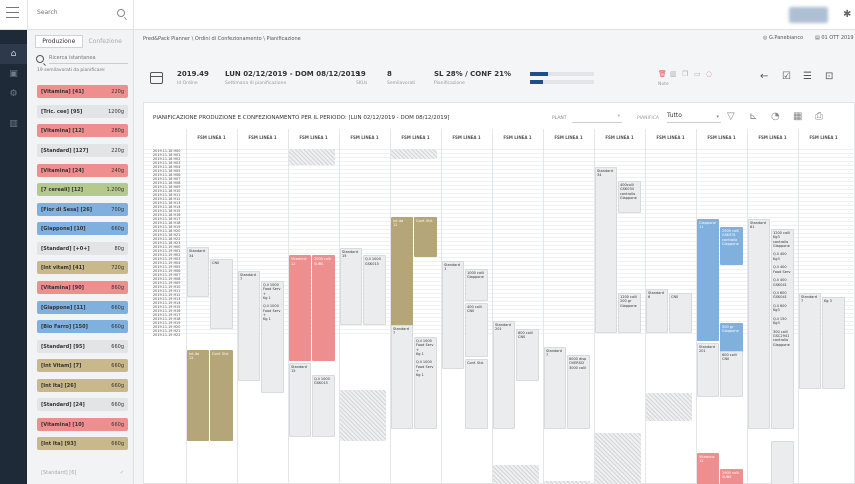 The width and height of the screenshot is (855, 484). Describe the element at coordinates (82, 443) in the screenshot. I see `semi-list-item: [Int Ita] [93] 660g` at that location.